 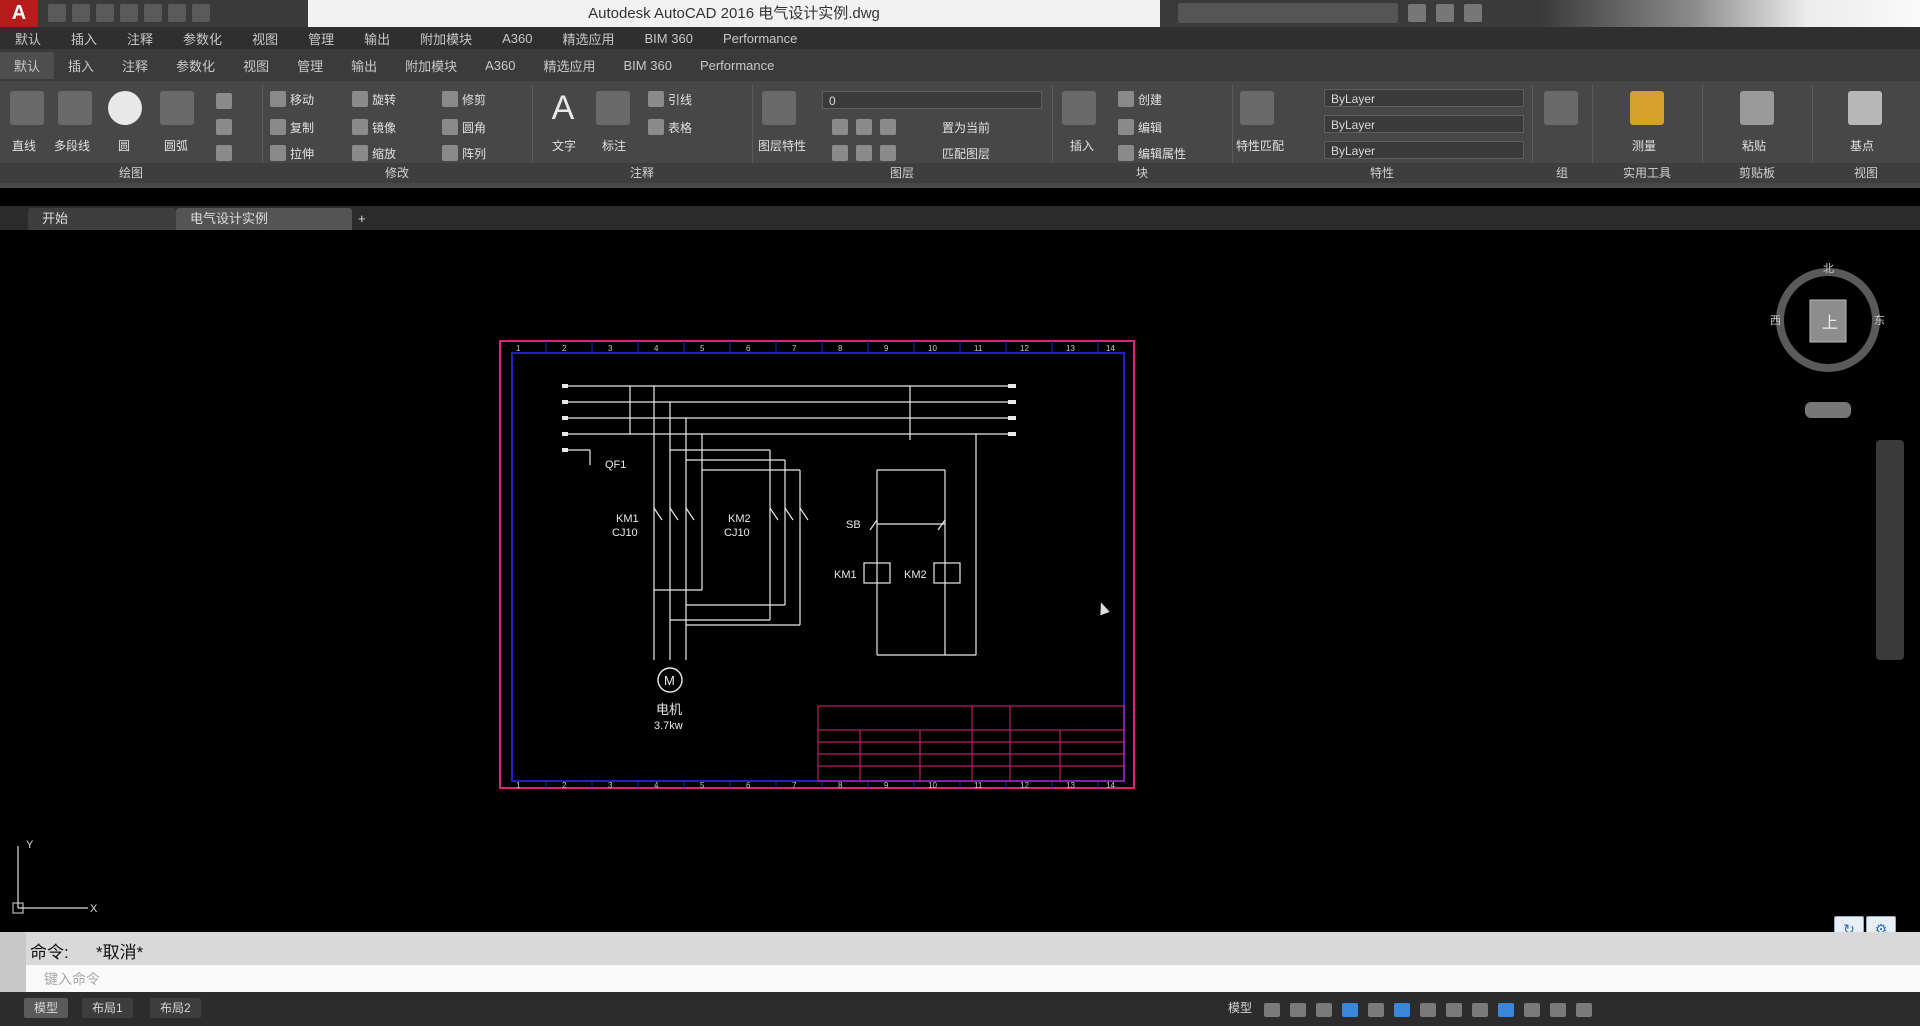 What do you see at coordinates (1424, 150) in the screenshot?
I see `lineweight-dropdown: ByLayer` at bounding box center [1424, 150].